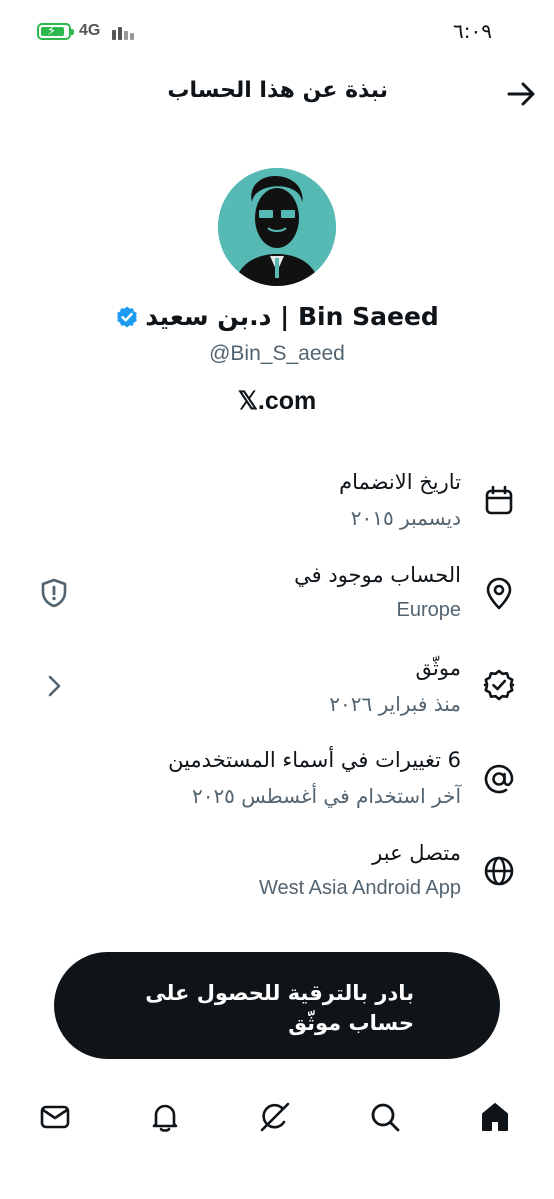  I want to click on calendar-icon, so click(499, 500).